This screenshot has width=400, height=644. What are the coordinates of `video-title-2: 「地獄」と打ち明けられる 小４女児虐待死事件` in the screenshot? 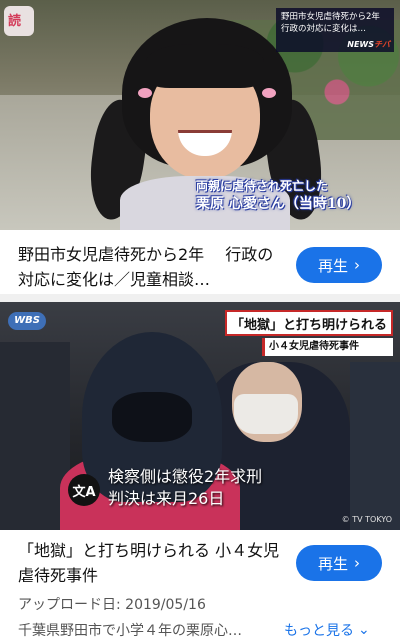 It's located at (149, 563).